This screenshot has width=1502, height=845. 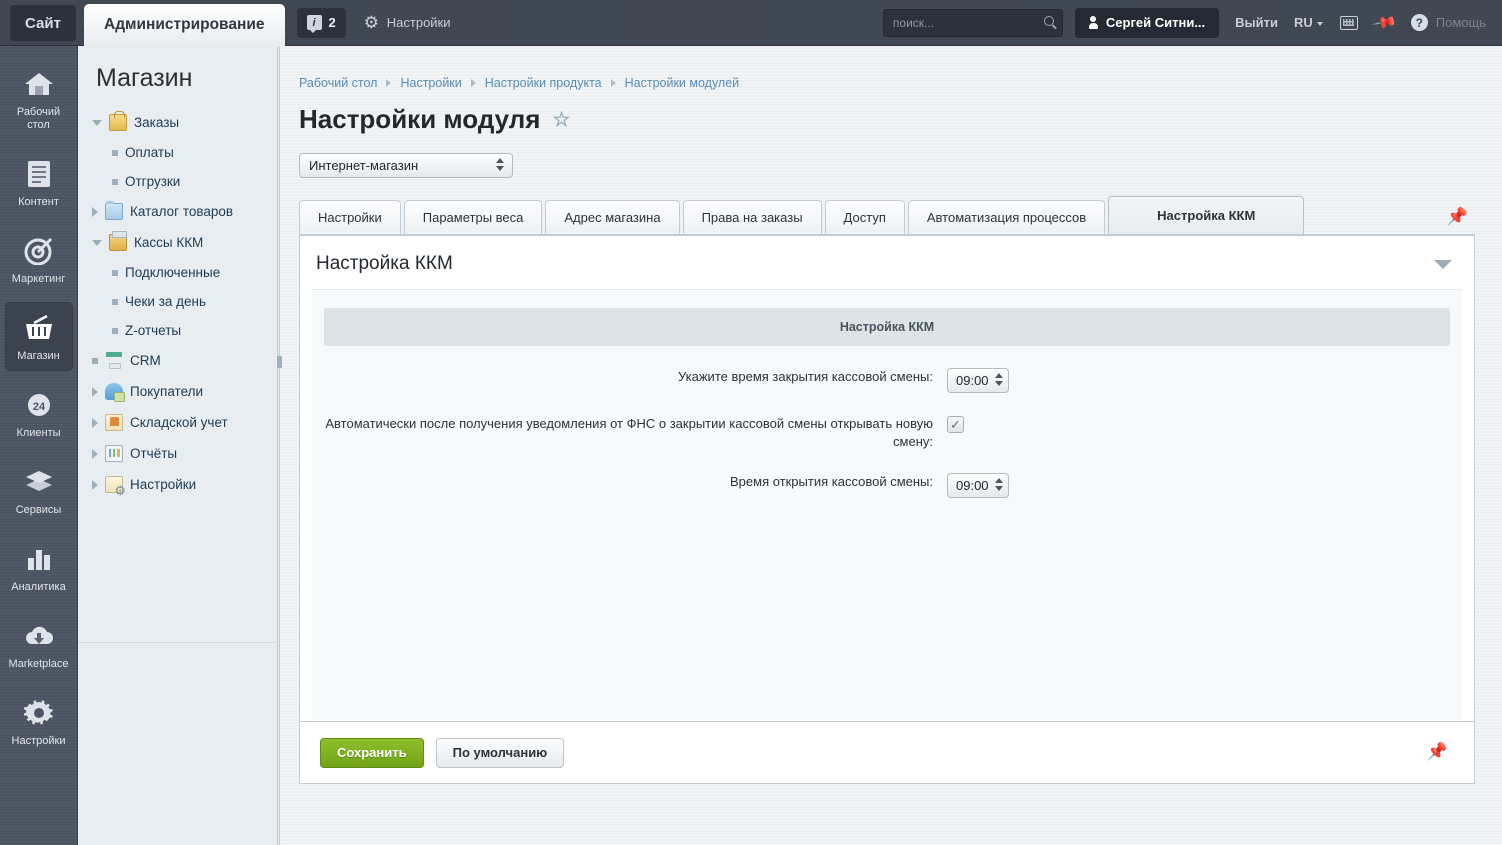 I want to click on basket-icon, so click(x=39, y=328).